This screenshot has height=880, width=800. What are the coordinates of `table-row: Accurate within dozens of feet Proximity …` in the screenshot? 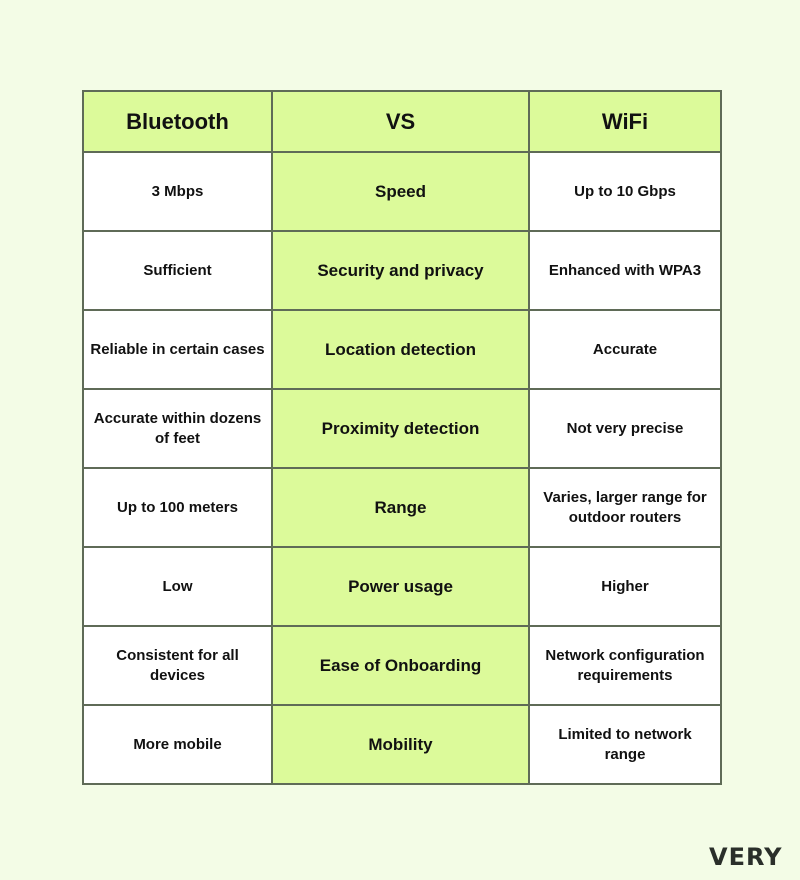 It's located at (402, 428).